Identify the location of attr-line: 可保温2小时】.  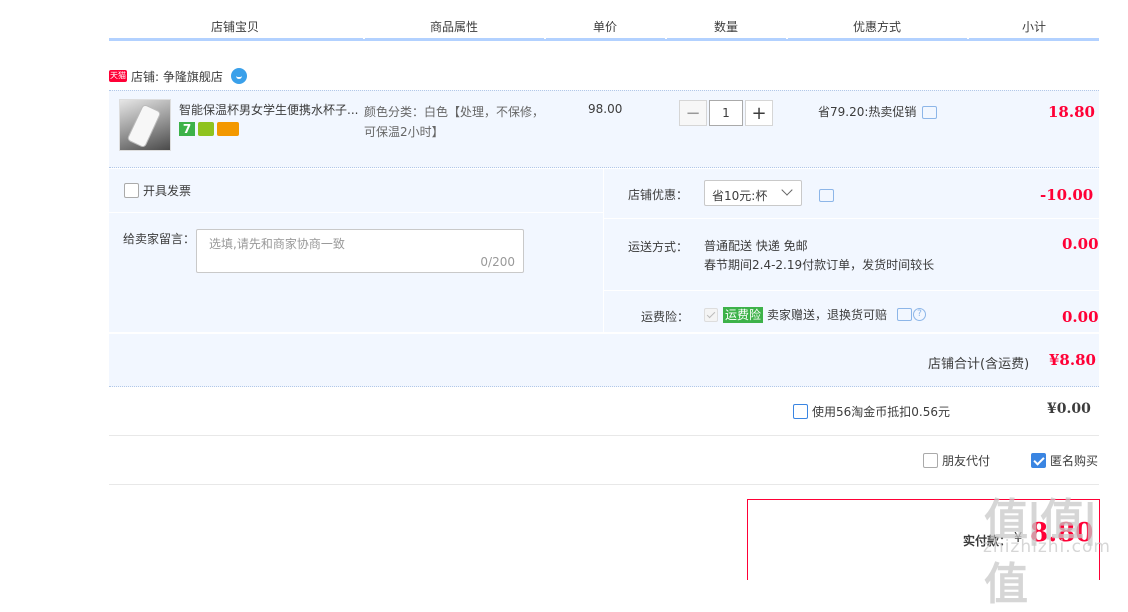
(404, 132).